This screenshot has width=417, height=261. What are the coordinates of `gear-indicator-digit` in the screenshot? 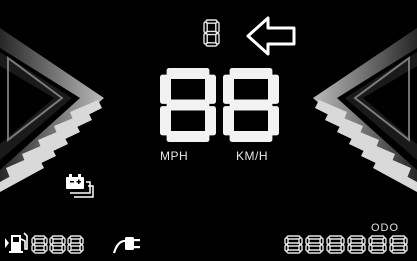 It's located at (211, 33).